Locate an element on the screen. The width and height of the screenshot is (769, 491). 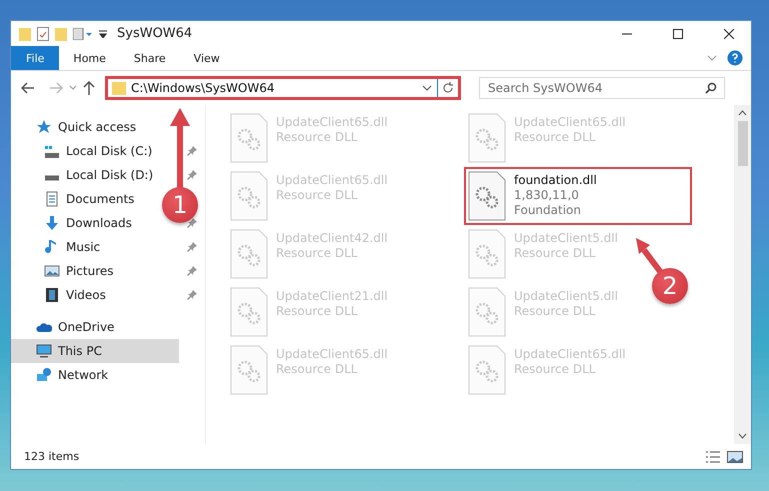
up-arrow-icon is located at coordinates (89, 88).